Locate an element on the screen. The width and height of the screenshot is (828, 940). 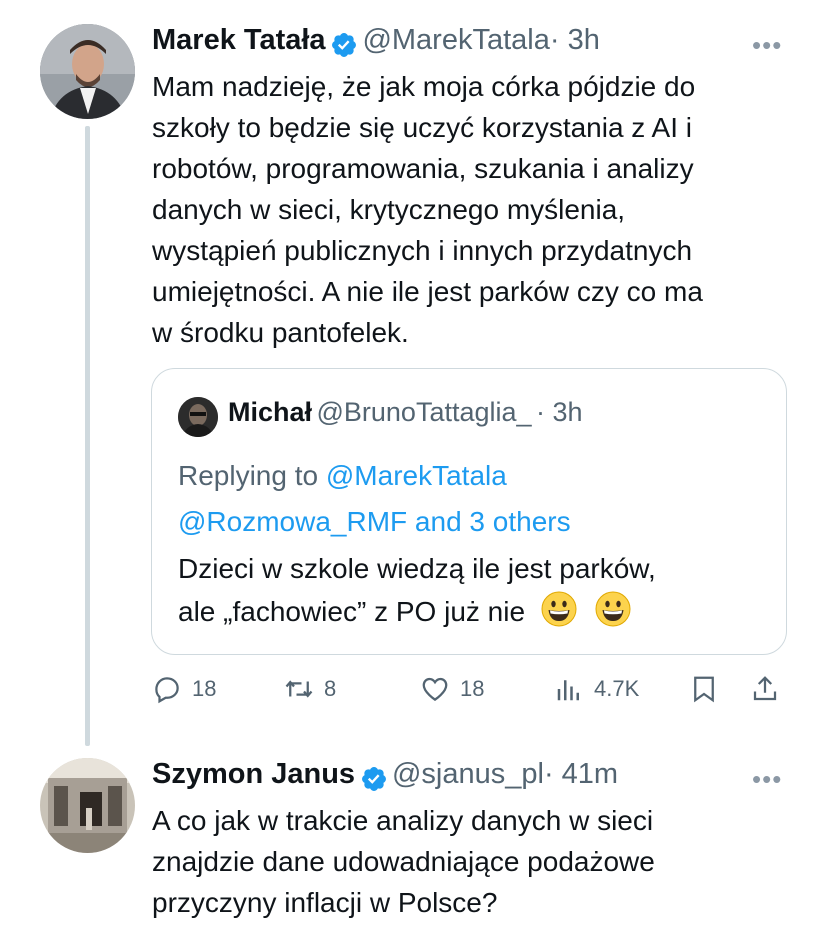
quoted-avatar is located at coordinates (198, 417).